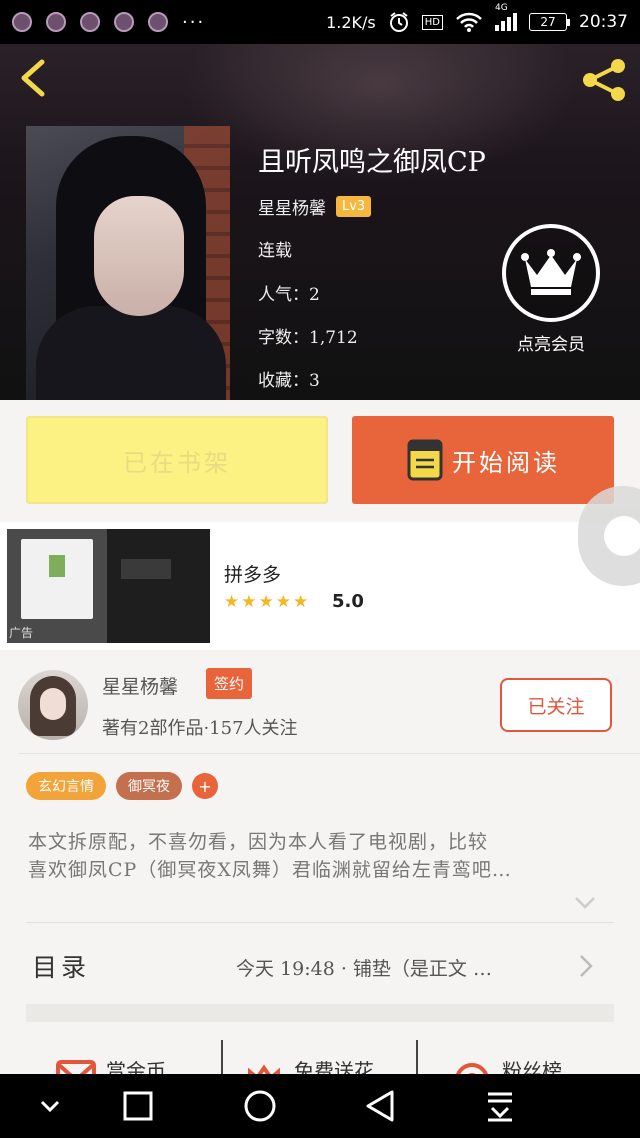 The height and width of the screenshot is (1138, 640). I want to click on book-cover-image, so click(128, 263).